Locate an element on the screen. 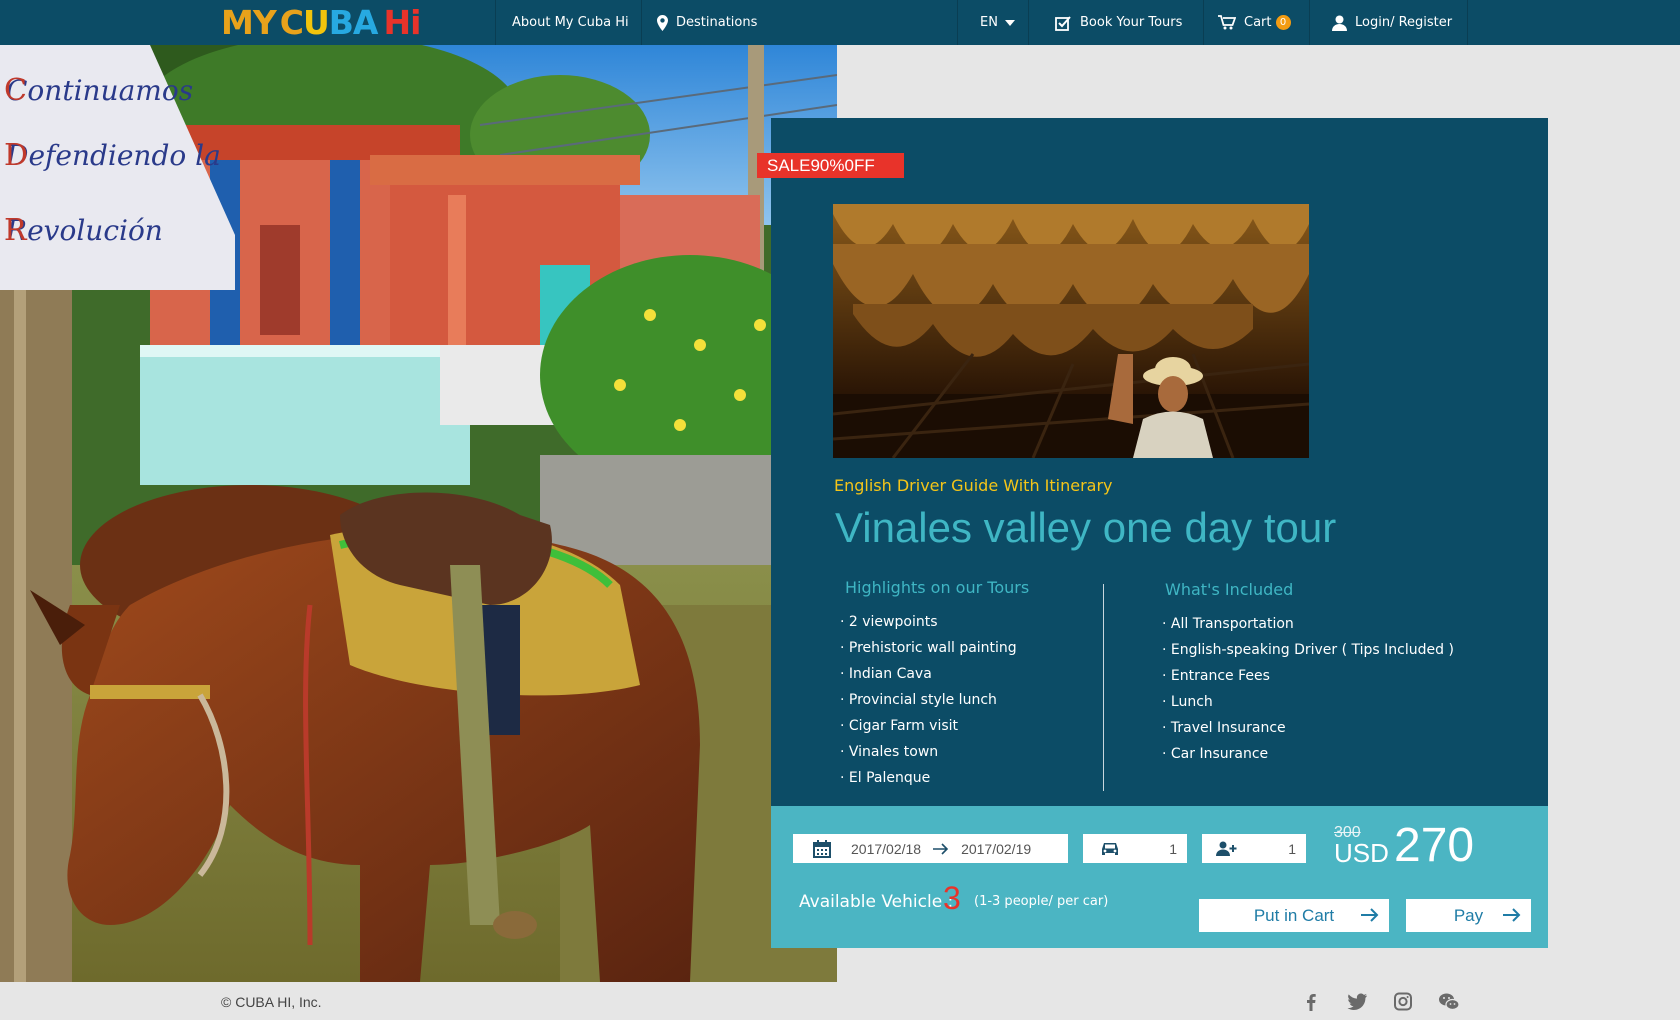  start-date: 2017/02/18 is located at coordinates (886, 849).